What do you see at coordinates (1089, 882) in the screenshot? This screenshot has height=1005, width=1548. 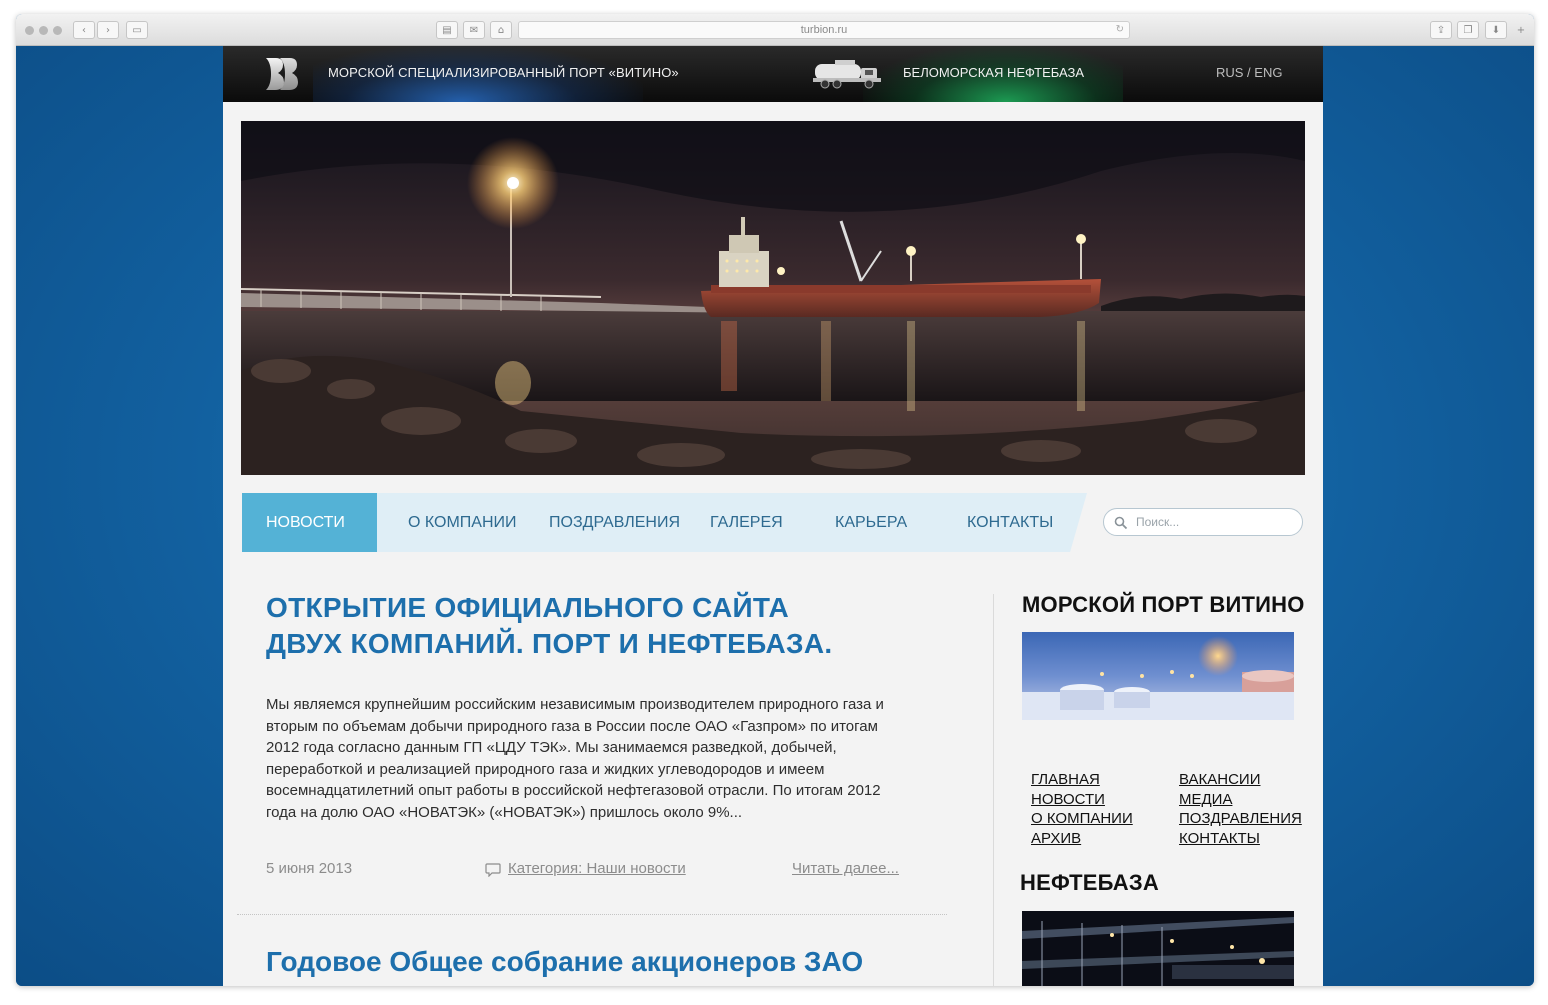 I see `sidebar-oil-title: НЕФТЕБАЗА` at bounding box center [1089, 882].